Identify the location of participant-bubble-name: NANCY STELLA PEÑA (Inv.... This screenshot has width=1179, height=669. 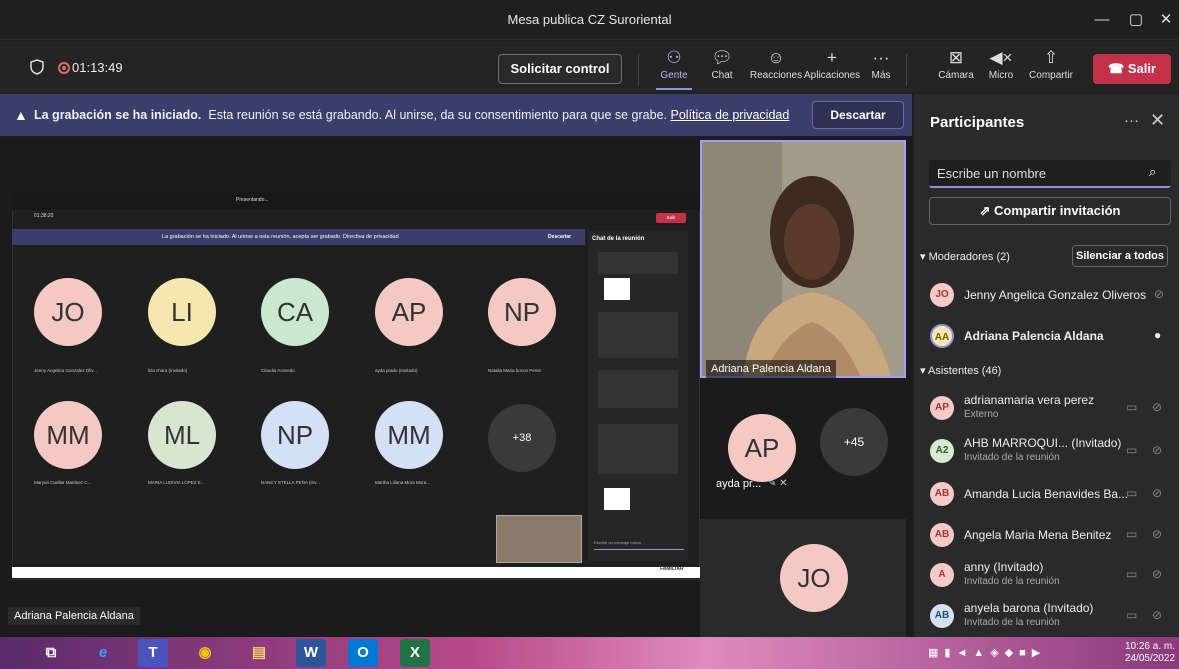
(290, 482).